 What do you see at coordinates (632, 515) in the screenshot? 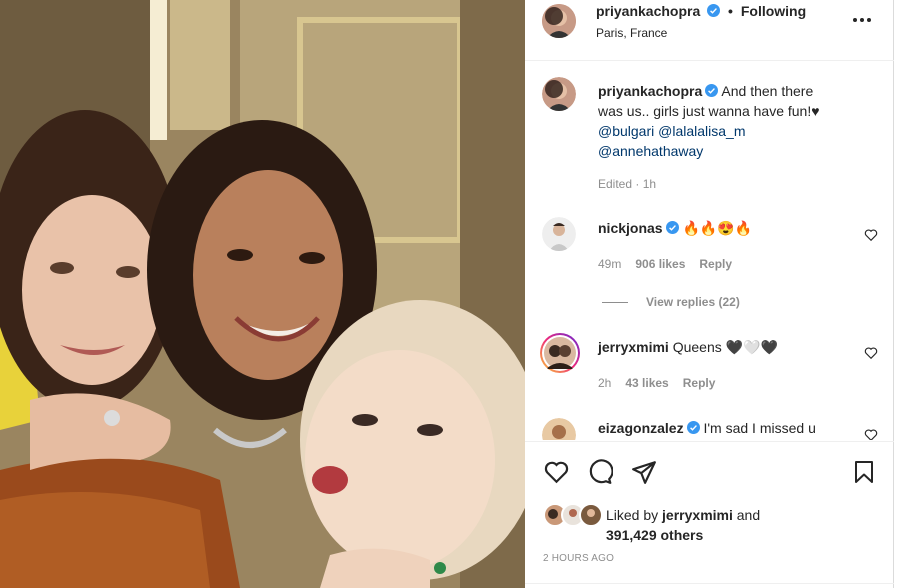
I see `liked-by-prefix: Liked by` at bounding box center [632, 515].